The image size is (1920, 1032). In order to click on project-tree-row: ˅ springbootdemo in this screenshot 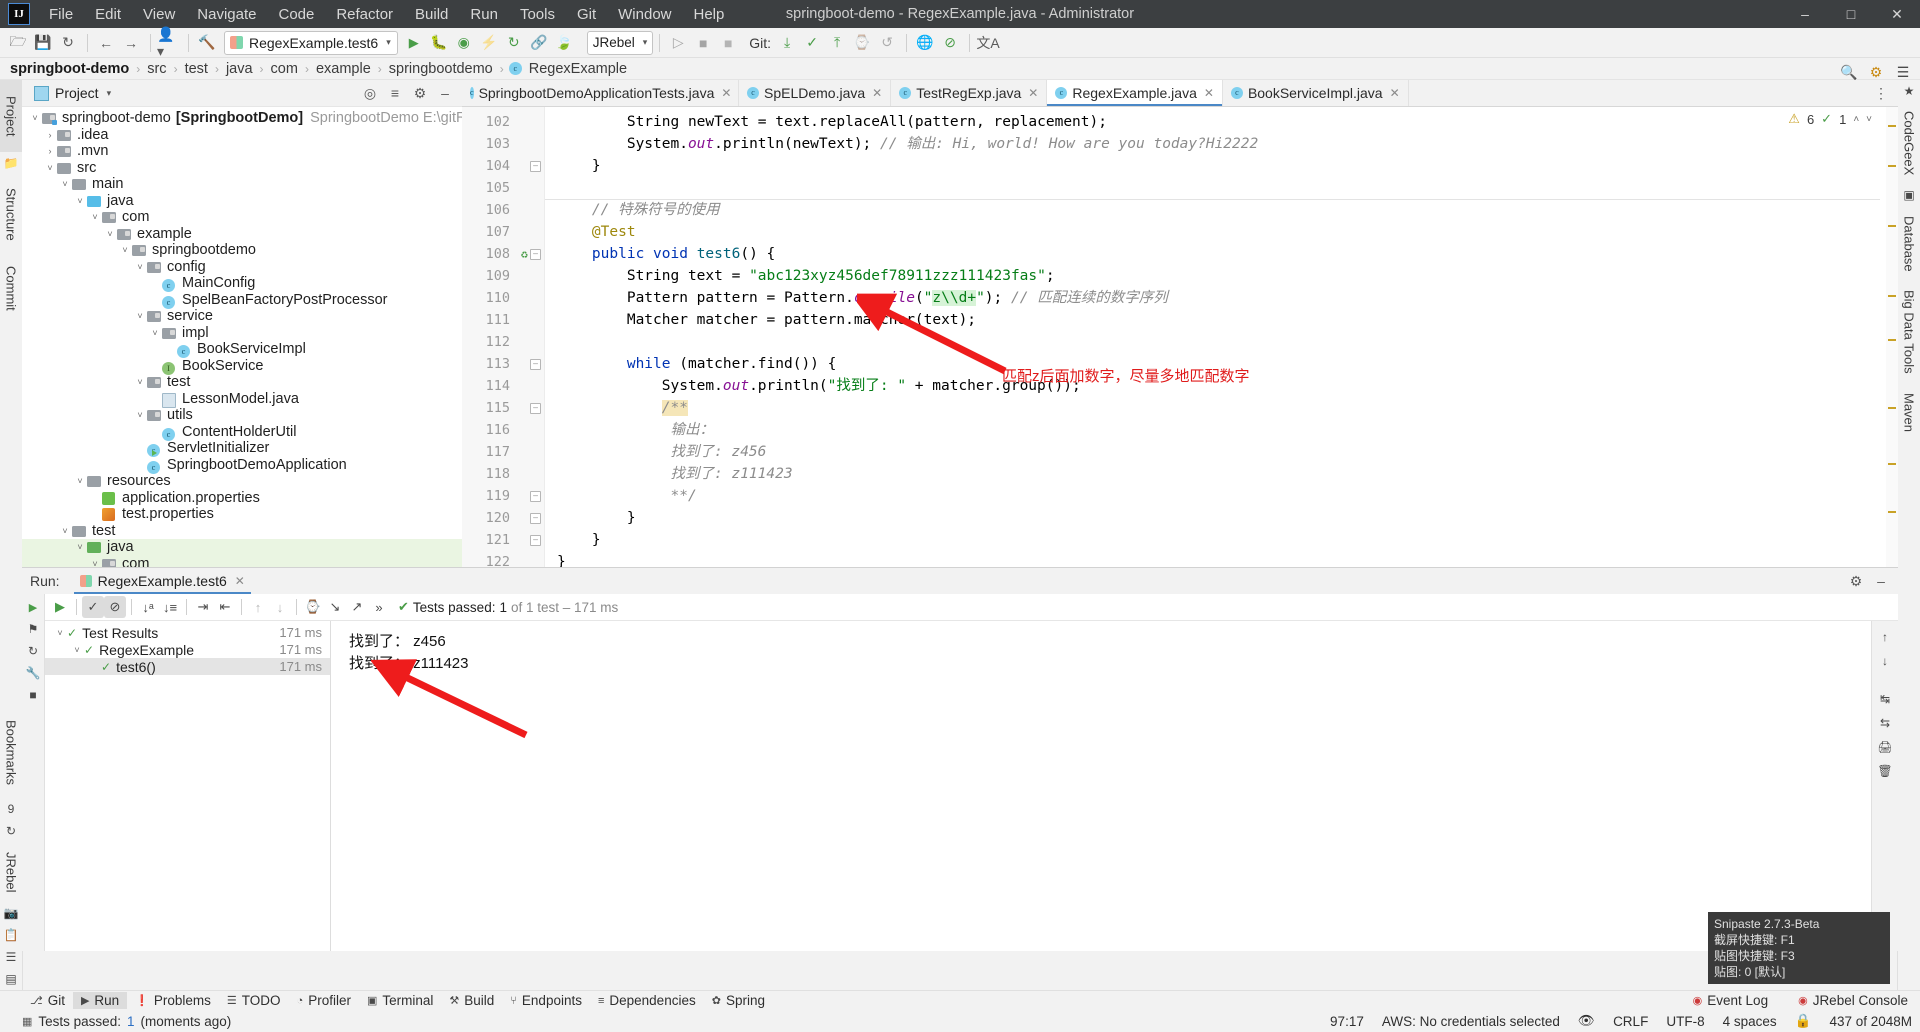, I will do `click(242, 250)`.